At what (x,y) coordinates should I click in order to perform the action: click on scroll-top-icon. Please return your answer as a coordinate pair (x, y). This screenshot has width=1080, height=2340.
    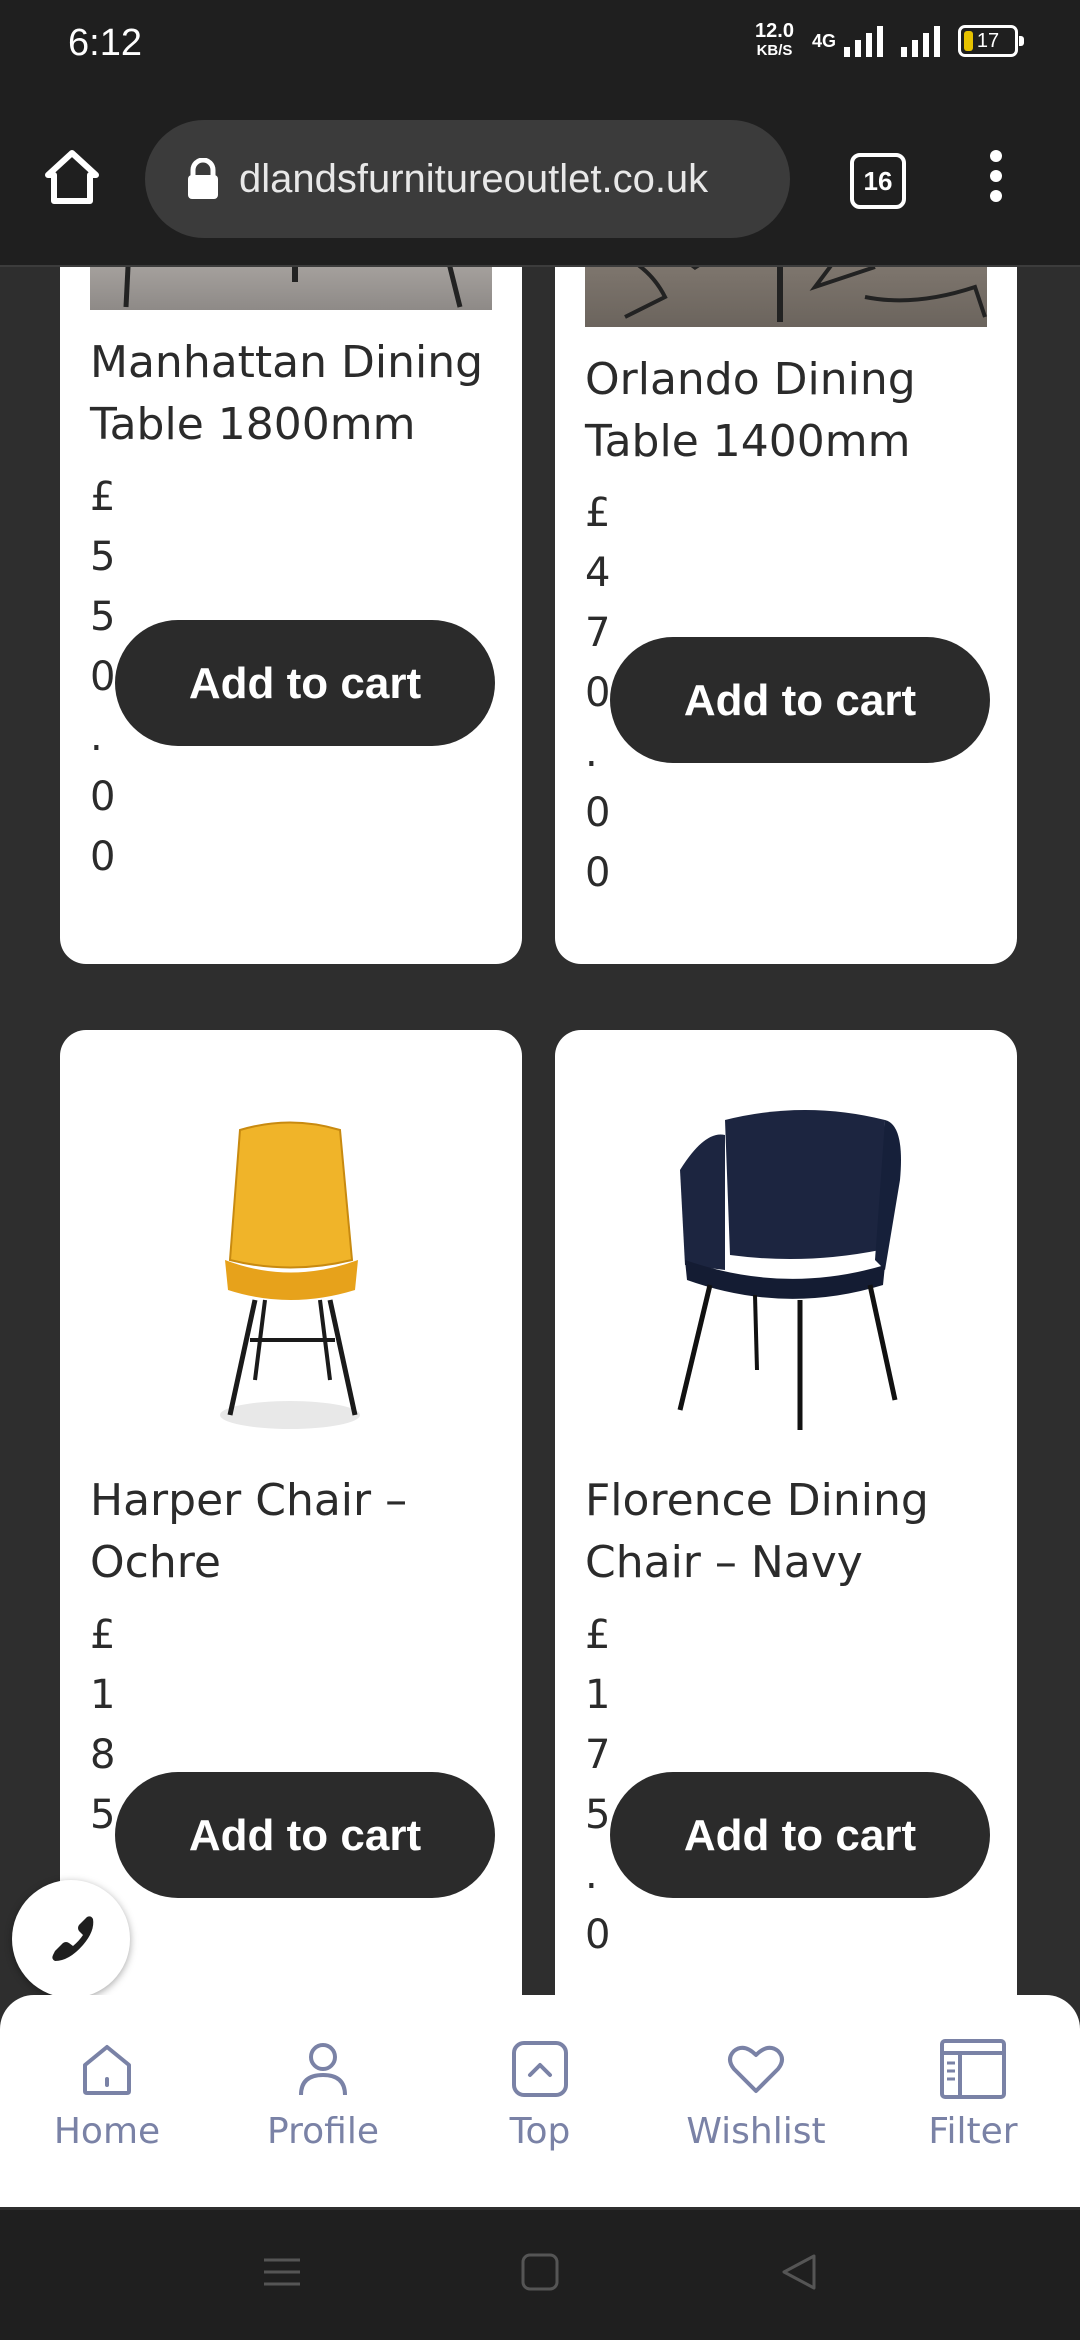
    Looking at the image, I should click on (540, 2069).